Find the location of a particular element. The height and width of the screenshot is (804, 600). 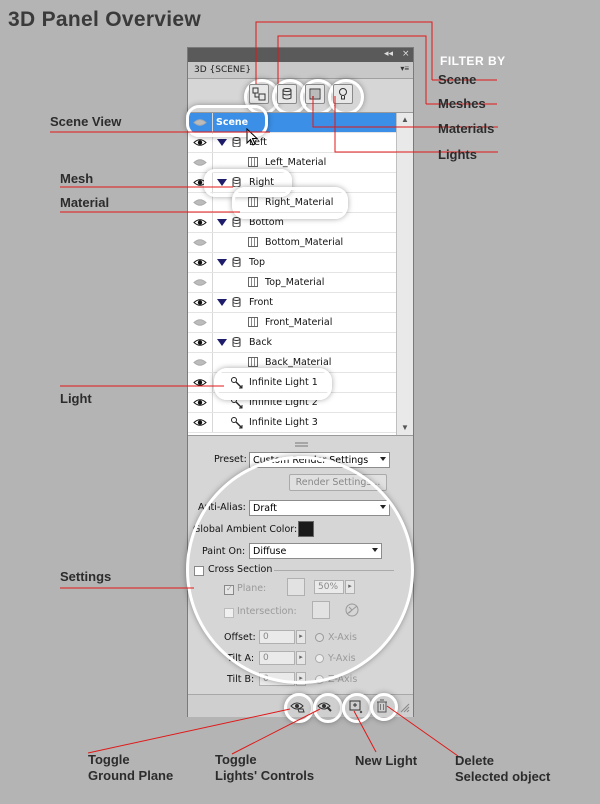

callout-lights: Lights is located at coordinates (457, 154).